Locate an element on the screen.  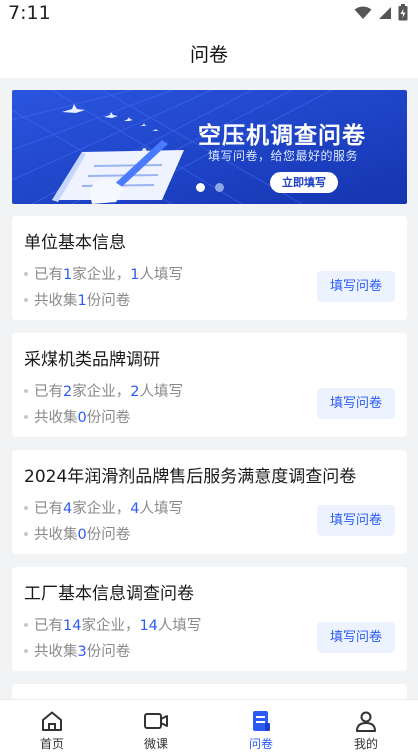
survey-card: 工厂基本信息调查问卷 已有14家企业，14人填写 共收集3份问卷 填写问卷 is located at coordinates (209, 619).